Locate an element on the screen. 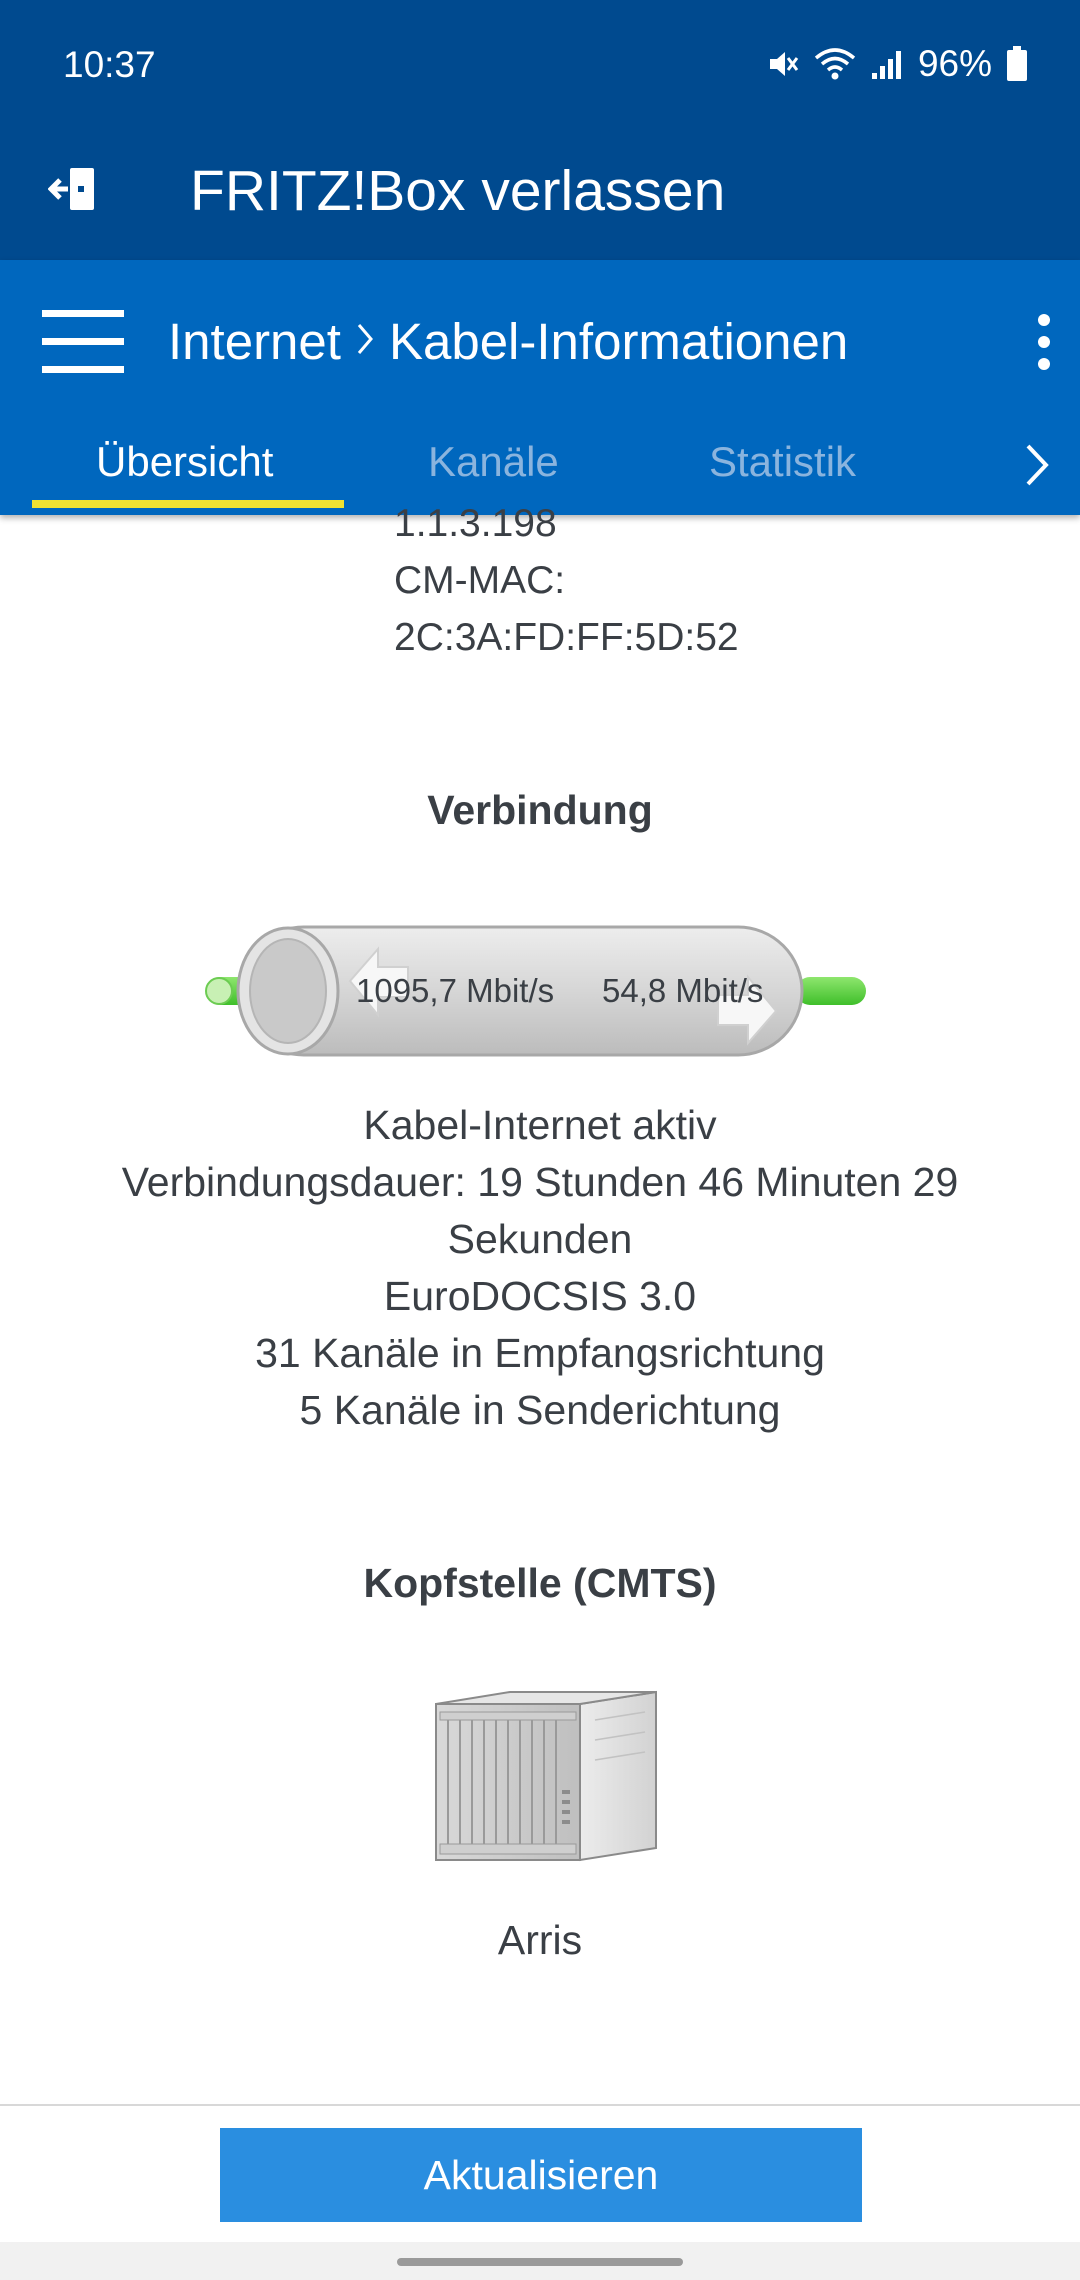 Image resolution: width=1080 pixels, height=2280 pixels. connection-duration-line2: Sekunden is located at coordinates (540, 1239).